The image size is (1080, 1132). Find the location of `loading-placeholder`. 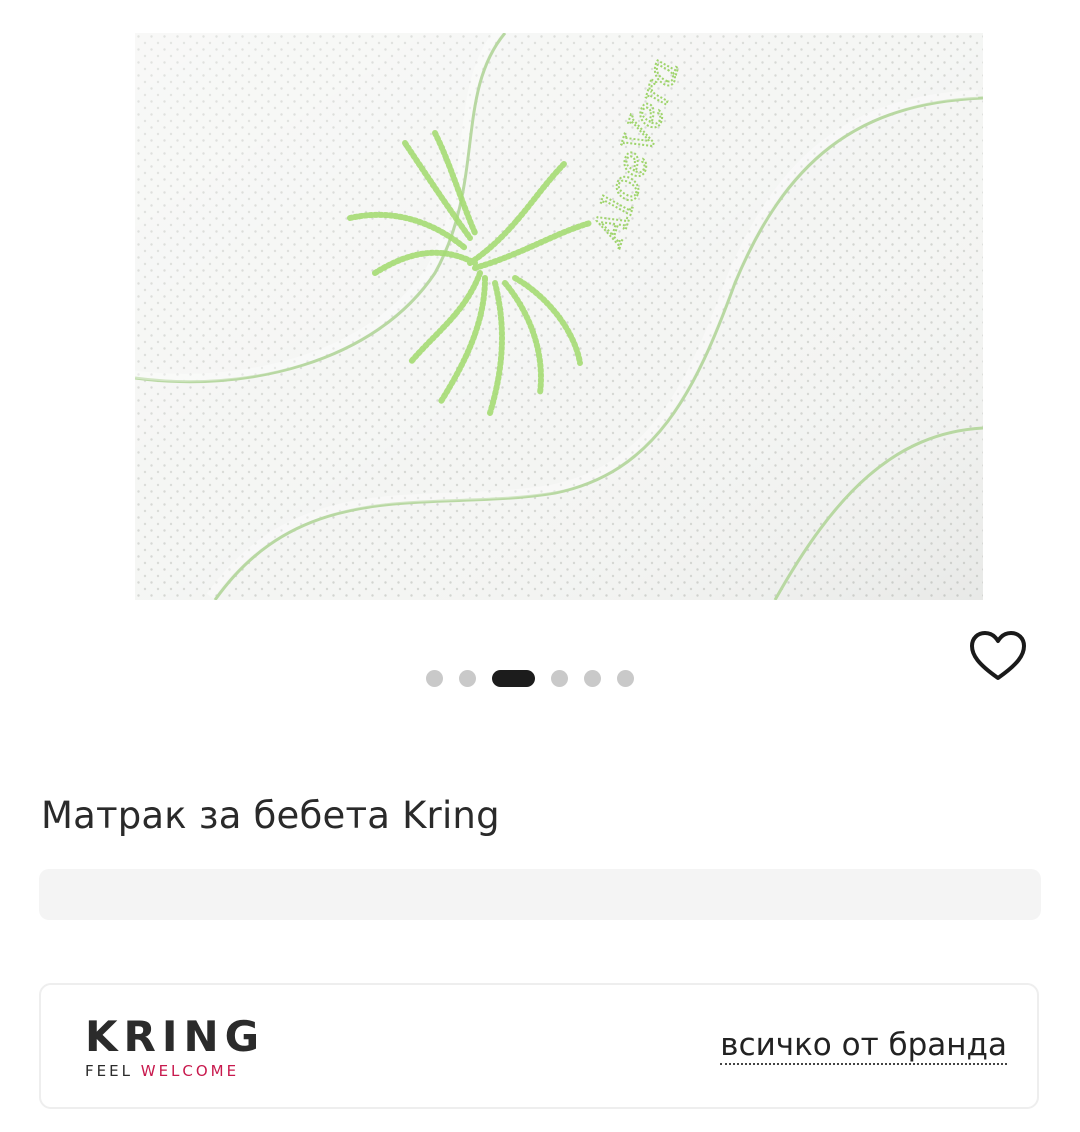

loading-placeholder is located at coordinates (540, 894).